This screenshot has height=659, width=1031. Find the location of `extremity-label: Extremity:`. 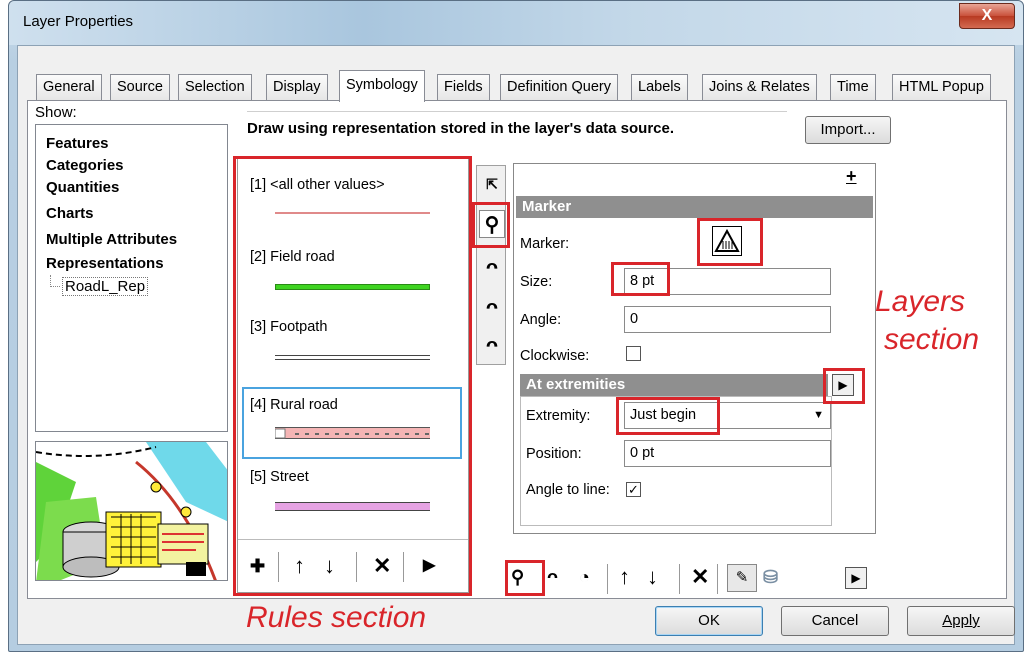

extremity-label: Extremity: is located at coordinates (558, 416).